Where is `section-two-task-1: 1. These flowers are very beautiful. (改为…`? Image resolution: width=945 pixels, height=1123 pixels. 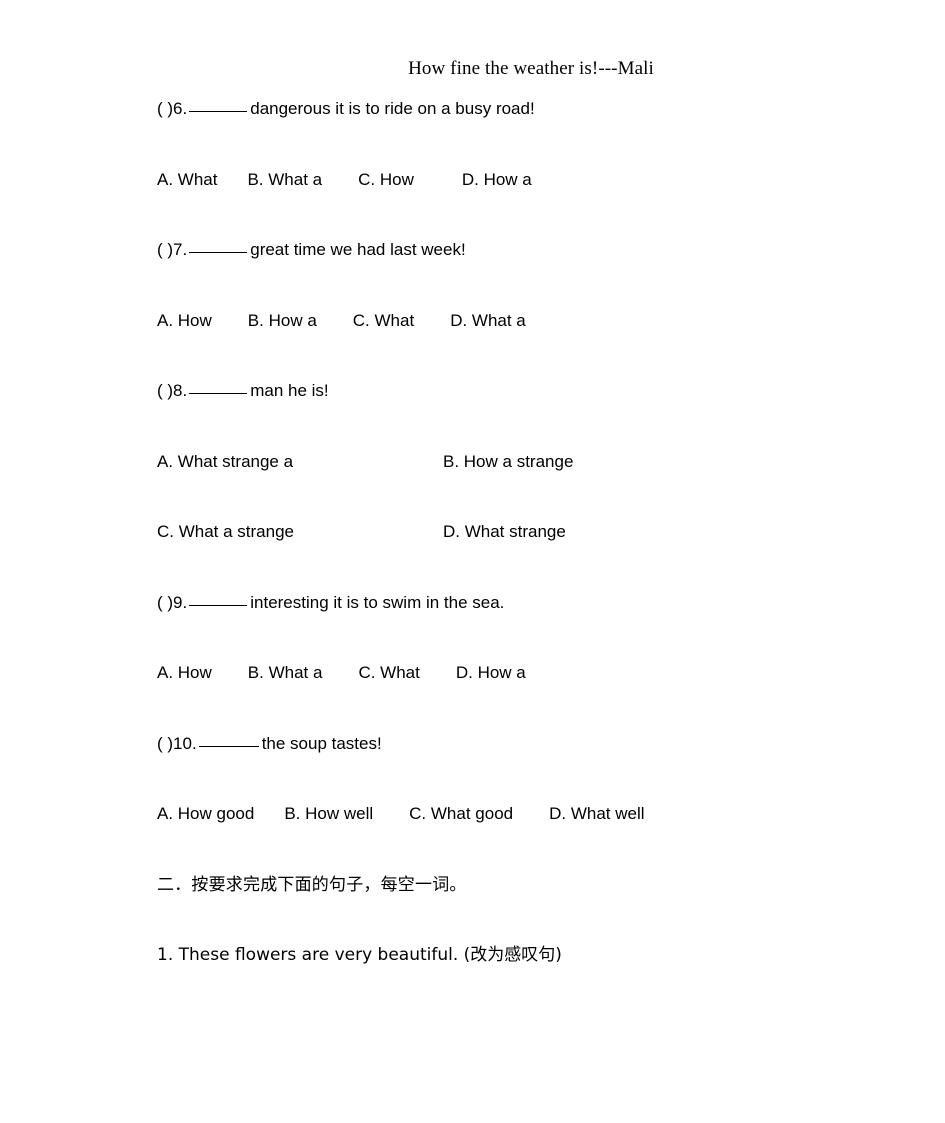 section-two-task-1: 1. These flowers are very beautiful. (改为… is located at coordinates (359, 955).